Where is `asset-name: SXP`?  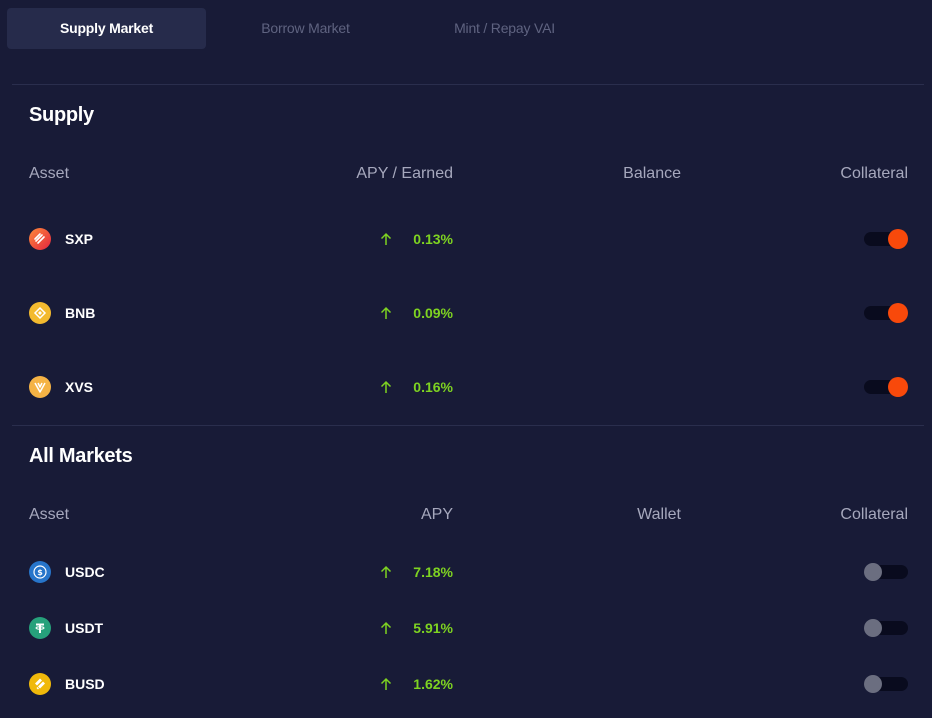
asset-name: SXP is located at coordinates (79, 239).